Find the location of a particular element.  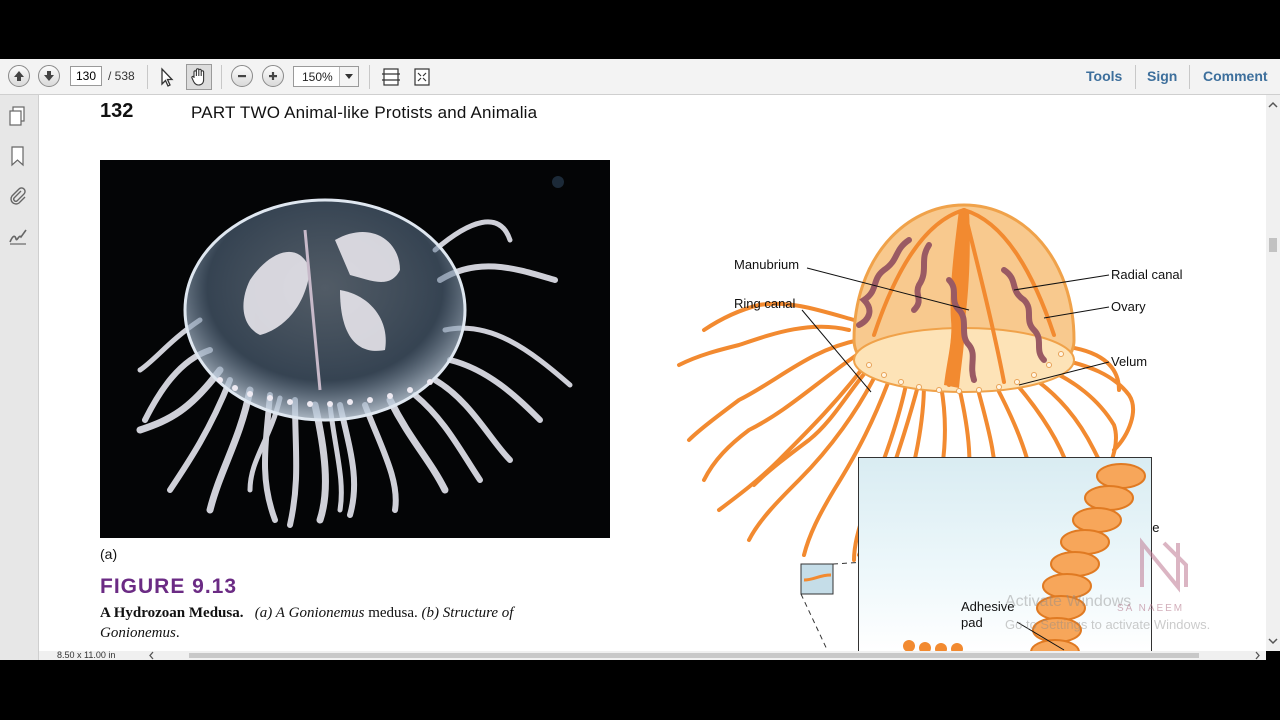

hand-icon is located at coordinates (198, 77).